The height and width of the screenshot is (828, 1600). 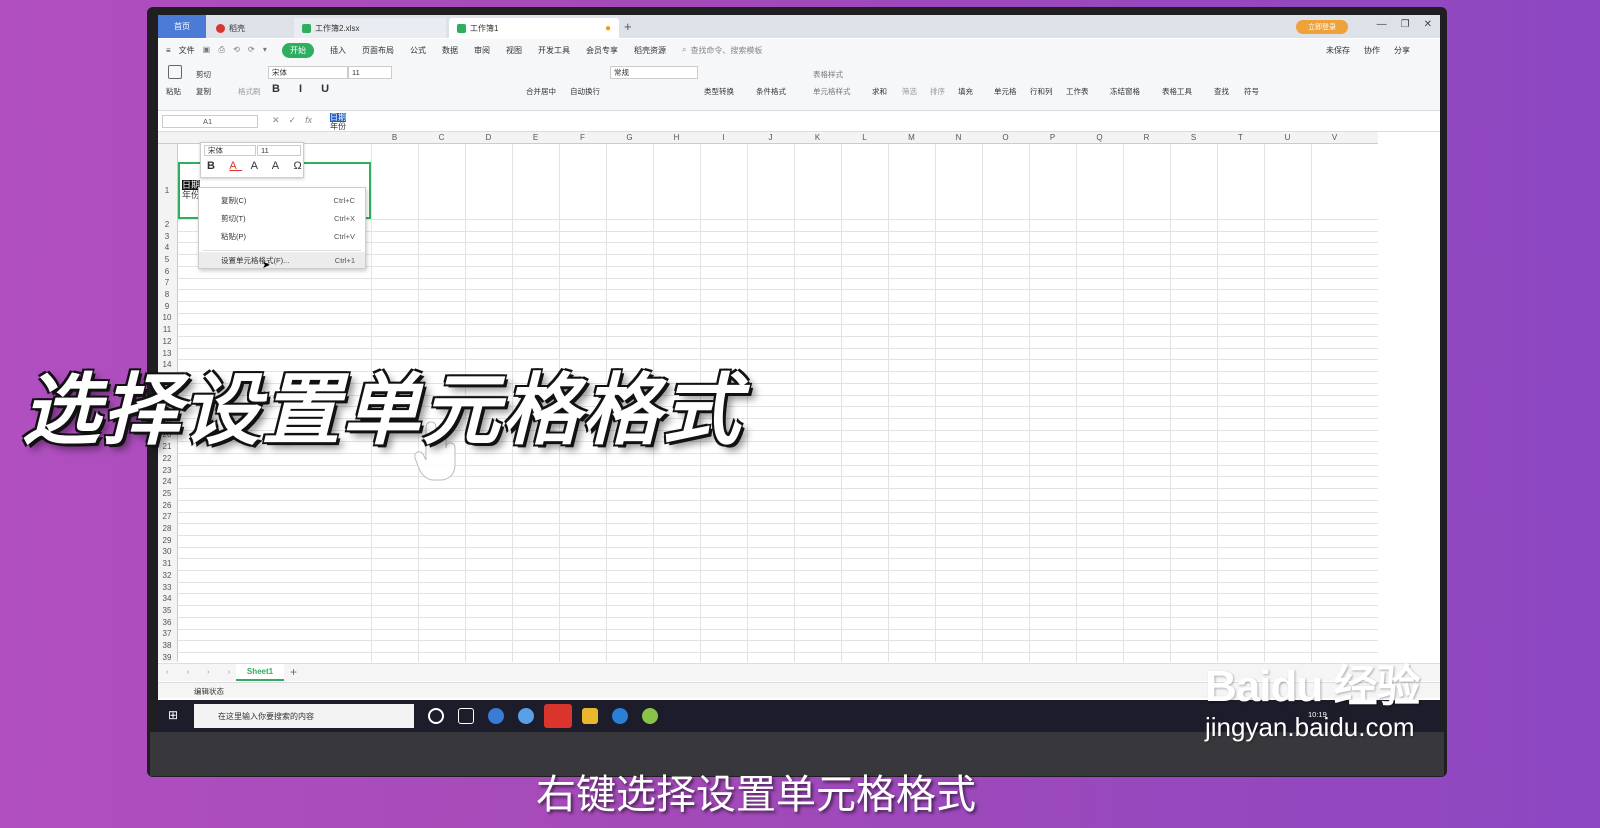 I want to click on column-header-D: D, so click(x=488, y=137).